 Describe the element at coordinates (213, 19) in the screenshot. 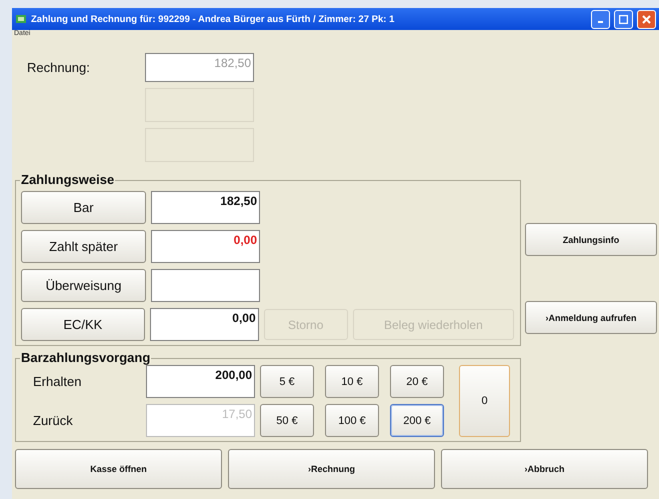

I see `window-title: Zahlung und Rechnung für: 992299 - Andrea Bürger aus Fürth / Zimmer: 27 Pk: 1` at that location.